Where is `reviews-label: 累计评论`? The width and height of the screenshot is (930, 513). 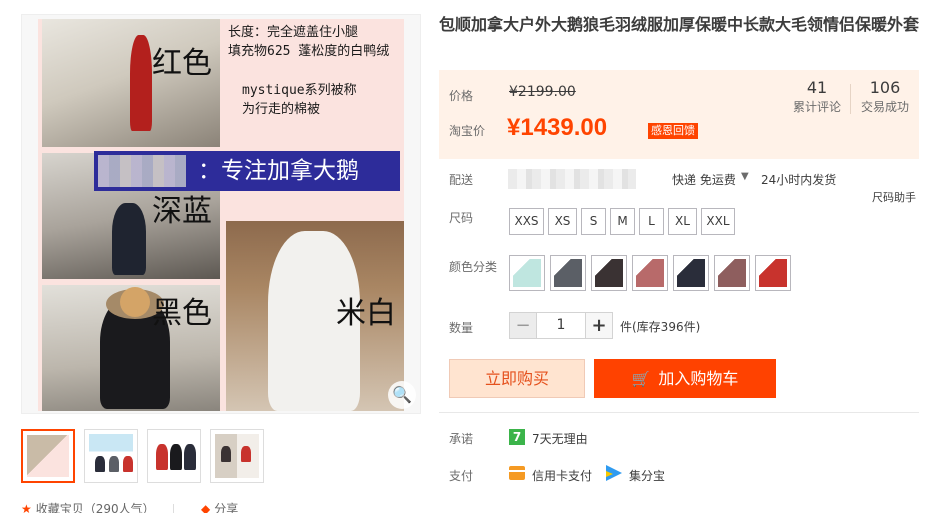
reviews-label: 累计评论 is located at coordinates (816, 107).